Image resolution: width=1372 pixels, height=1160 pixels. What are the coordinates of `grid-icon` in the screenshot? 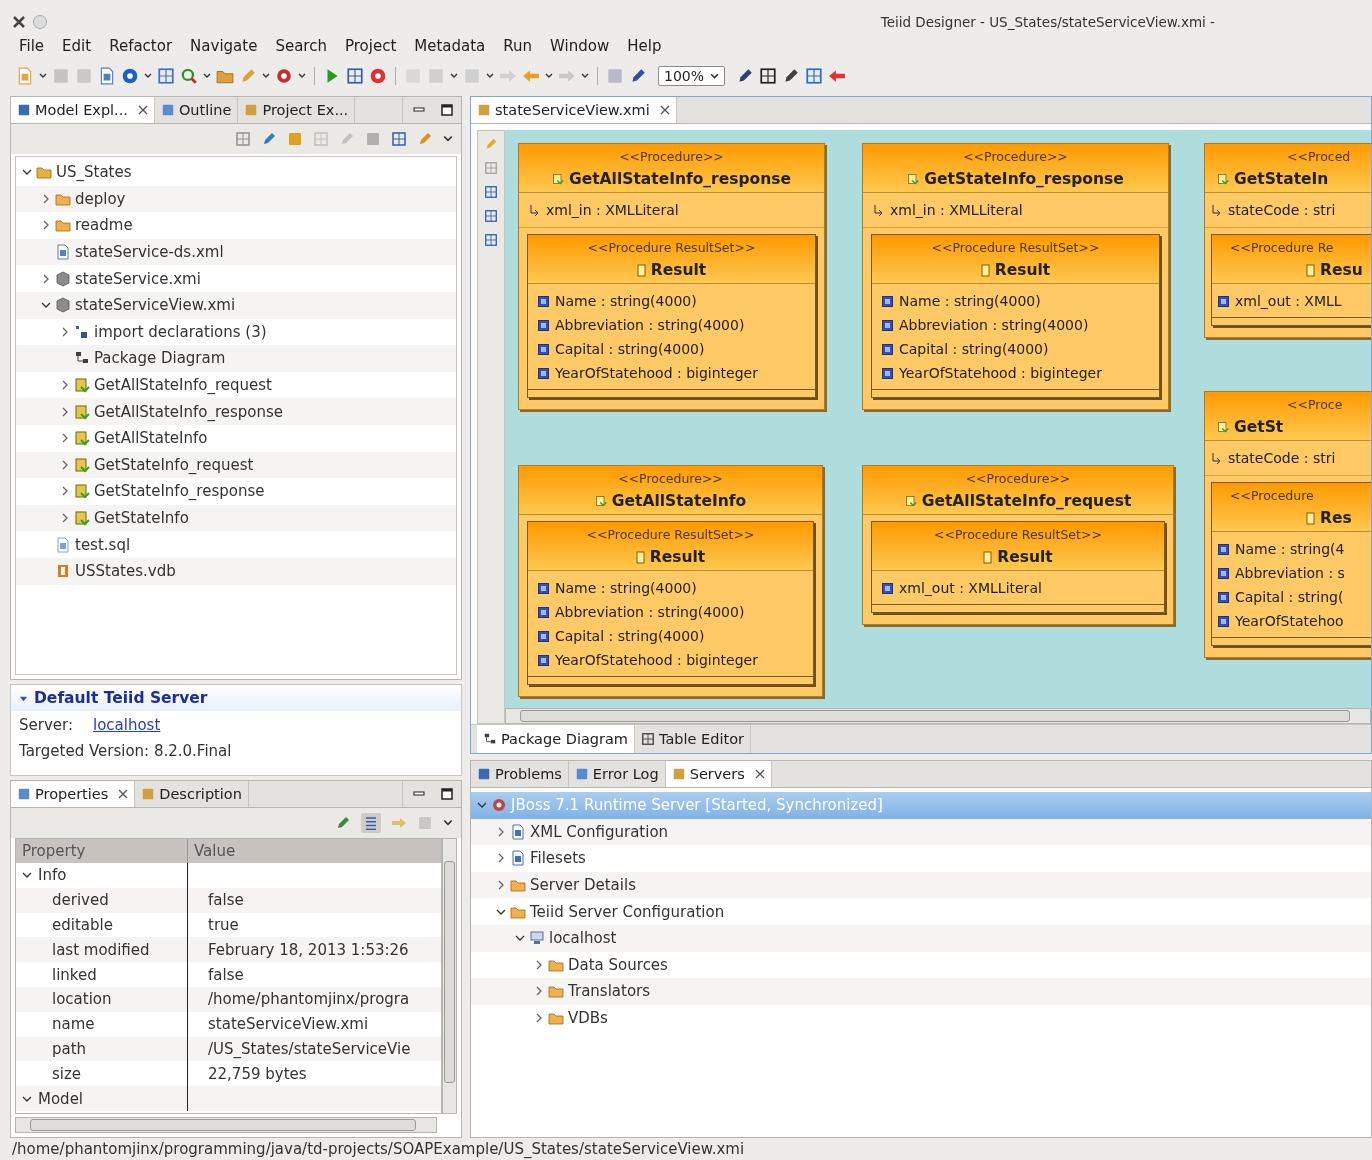 It's located at (768, 76).